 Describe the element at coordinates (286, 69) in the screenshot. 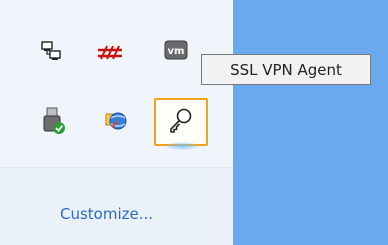

I see `tooltip: SSL VPN Agent` at that location.